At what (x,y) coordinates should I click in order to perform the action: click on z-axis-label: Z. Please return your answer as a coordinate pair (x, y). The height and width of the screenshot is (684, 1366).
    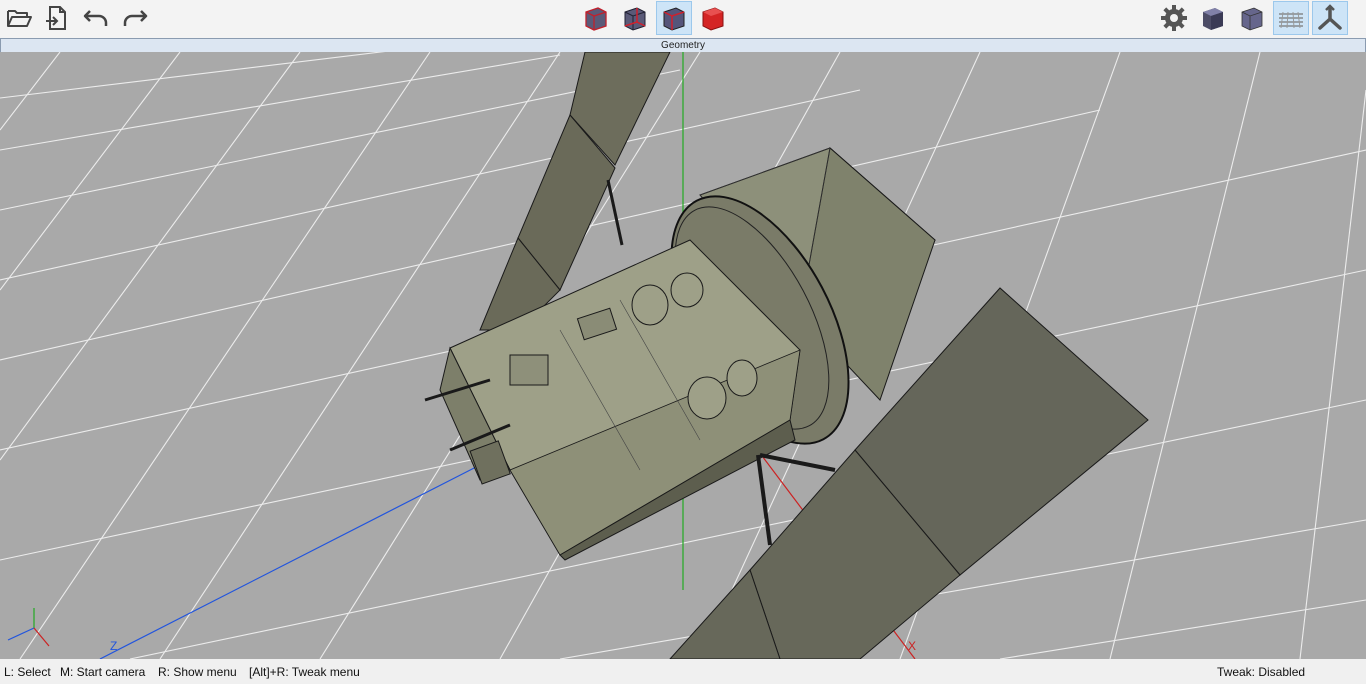
    Looking at the image, I should click on (113, 646).